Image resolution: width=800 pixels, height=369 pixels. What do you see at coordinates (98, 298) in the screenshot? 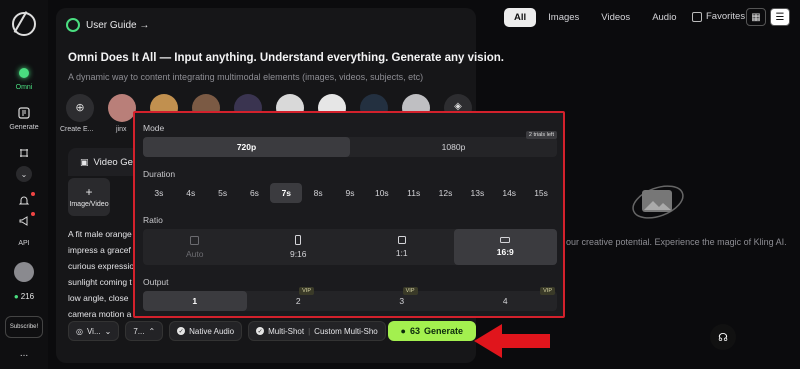
I see `prompt-line: low angle, close` at bounding box center [98, 298].